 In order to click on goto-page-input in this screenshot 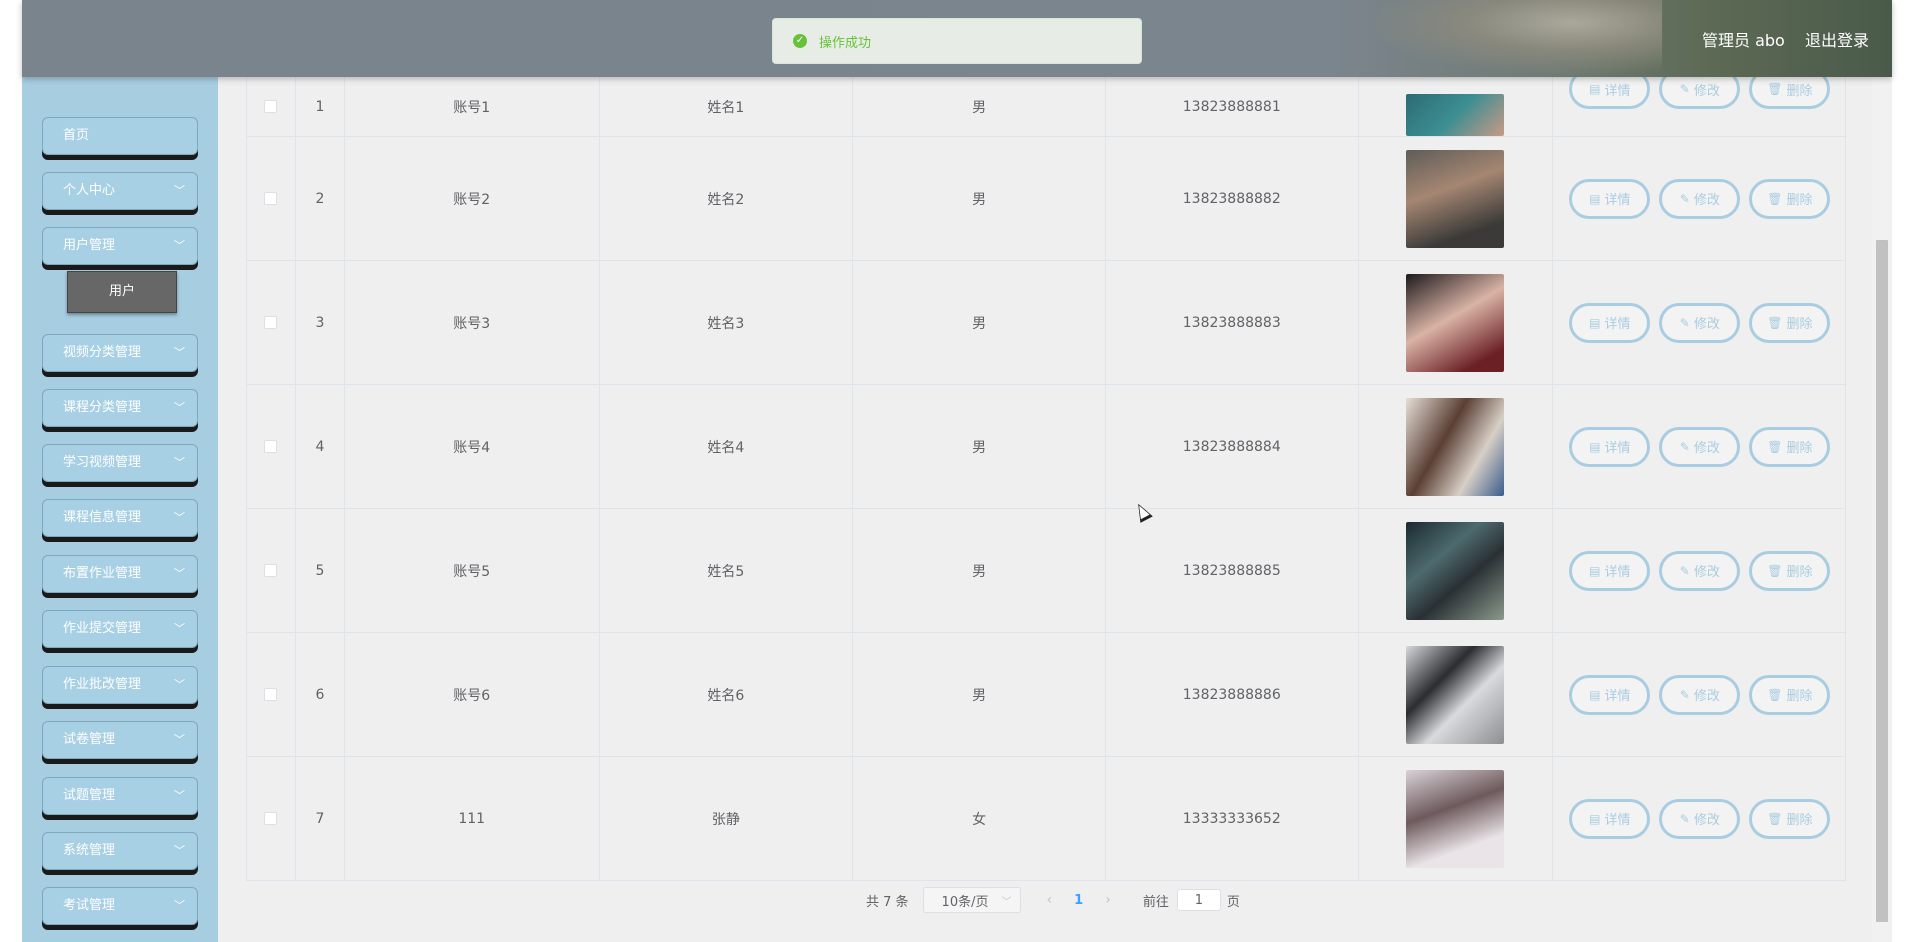, I will do `click(1198, 900)`.